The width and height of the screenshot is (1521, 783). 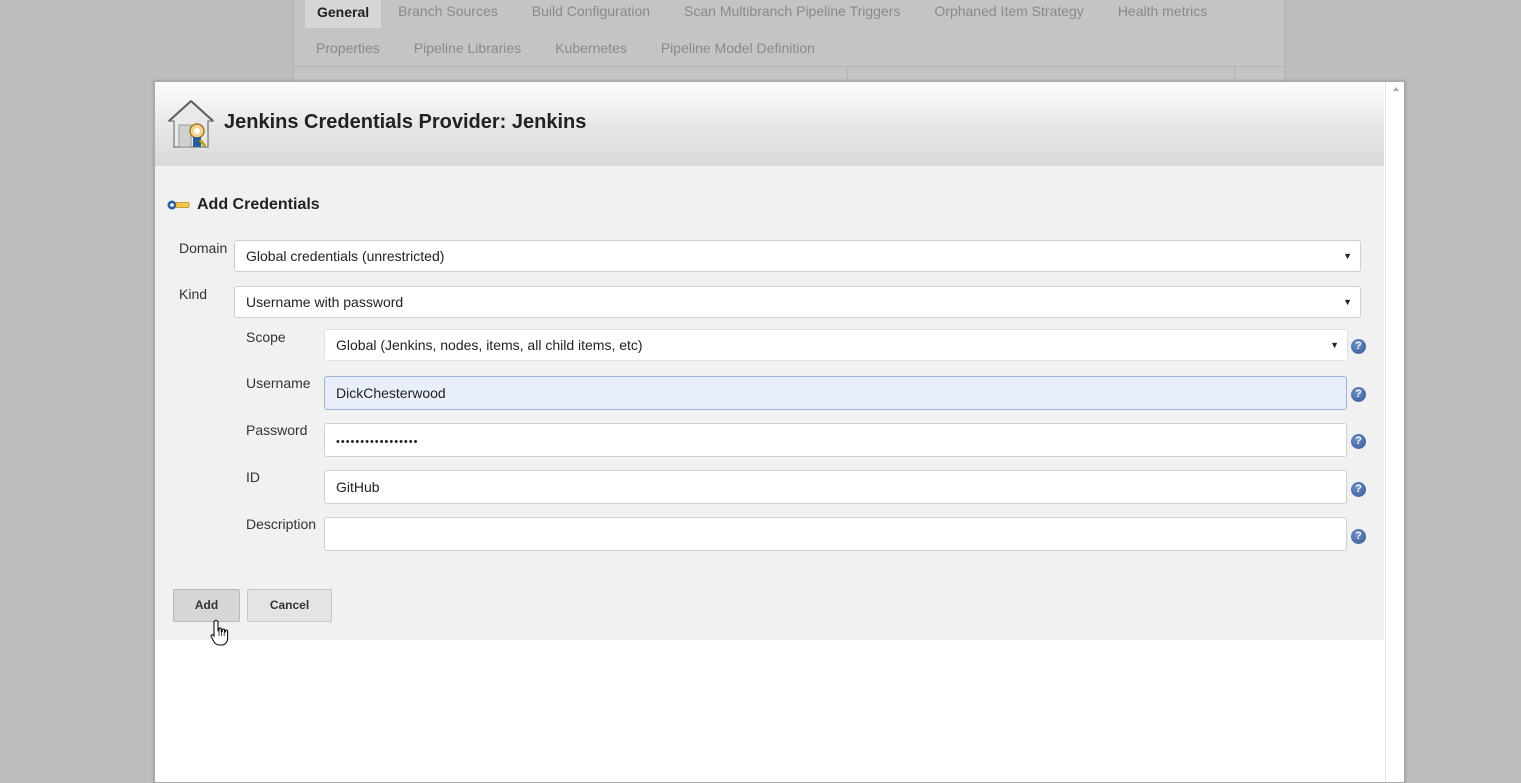 What do you see at coordinates (792, 11) in the screenshot?
I see `tab-scan-triggers: Scan Multibranch Pipeline Triggers` at bounding box center [792, 11].